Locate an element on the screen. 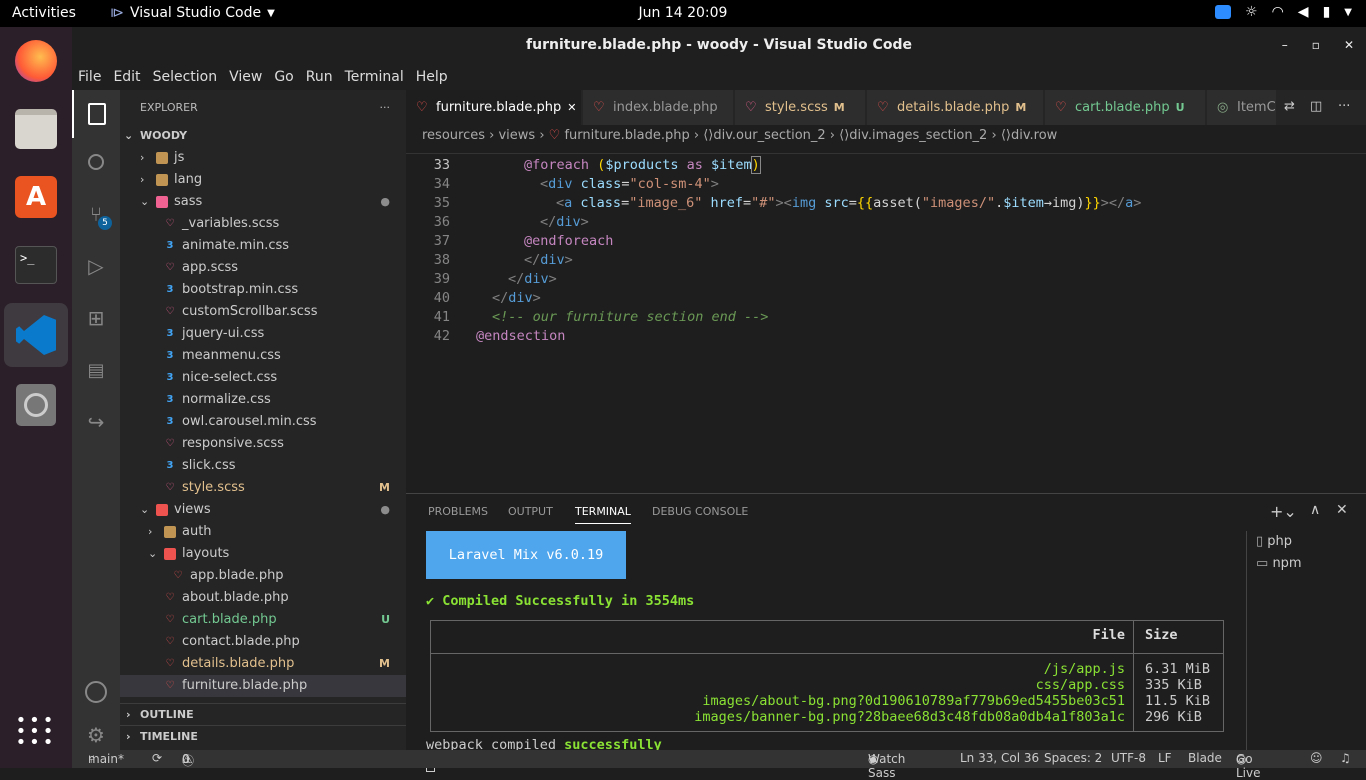  terminal-icon: >_ is located at coordinates (36, 265).